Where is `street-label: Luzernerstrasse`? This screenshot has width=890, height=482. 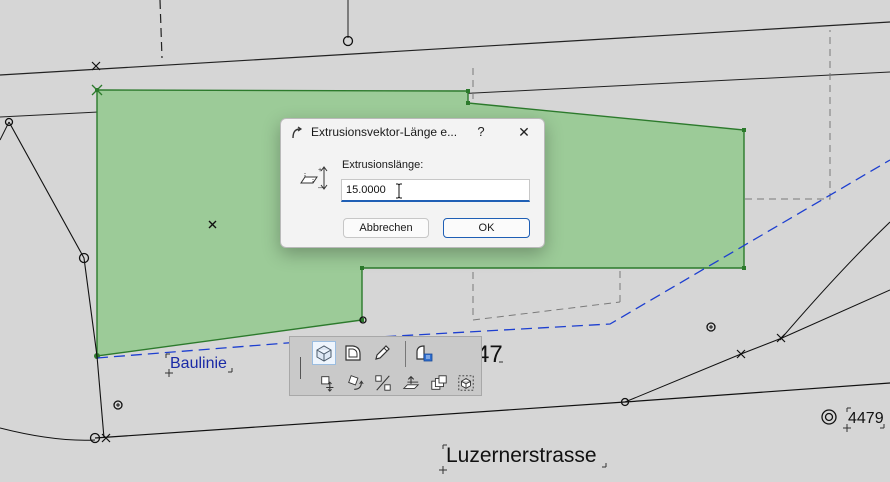 street-label: Luzernerstrasse is located at coordinates (521, 455).